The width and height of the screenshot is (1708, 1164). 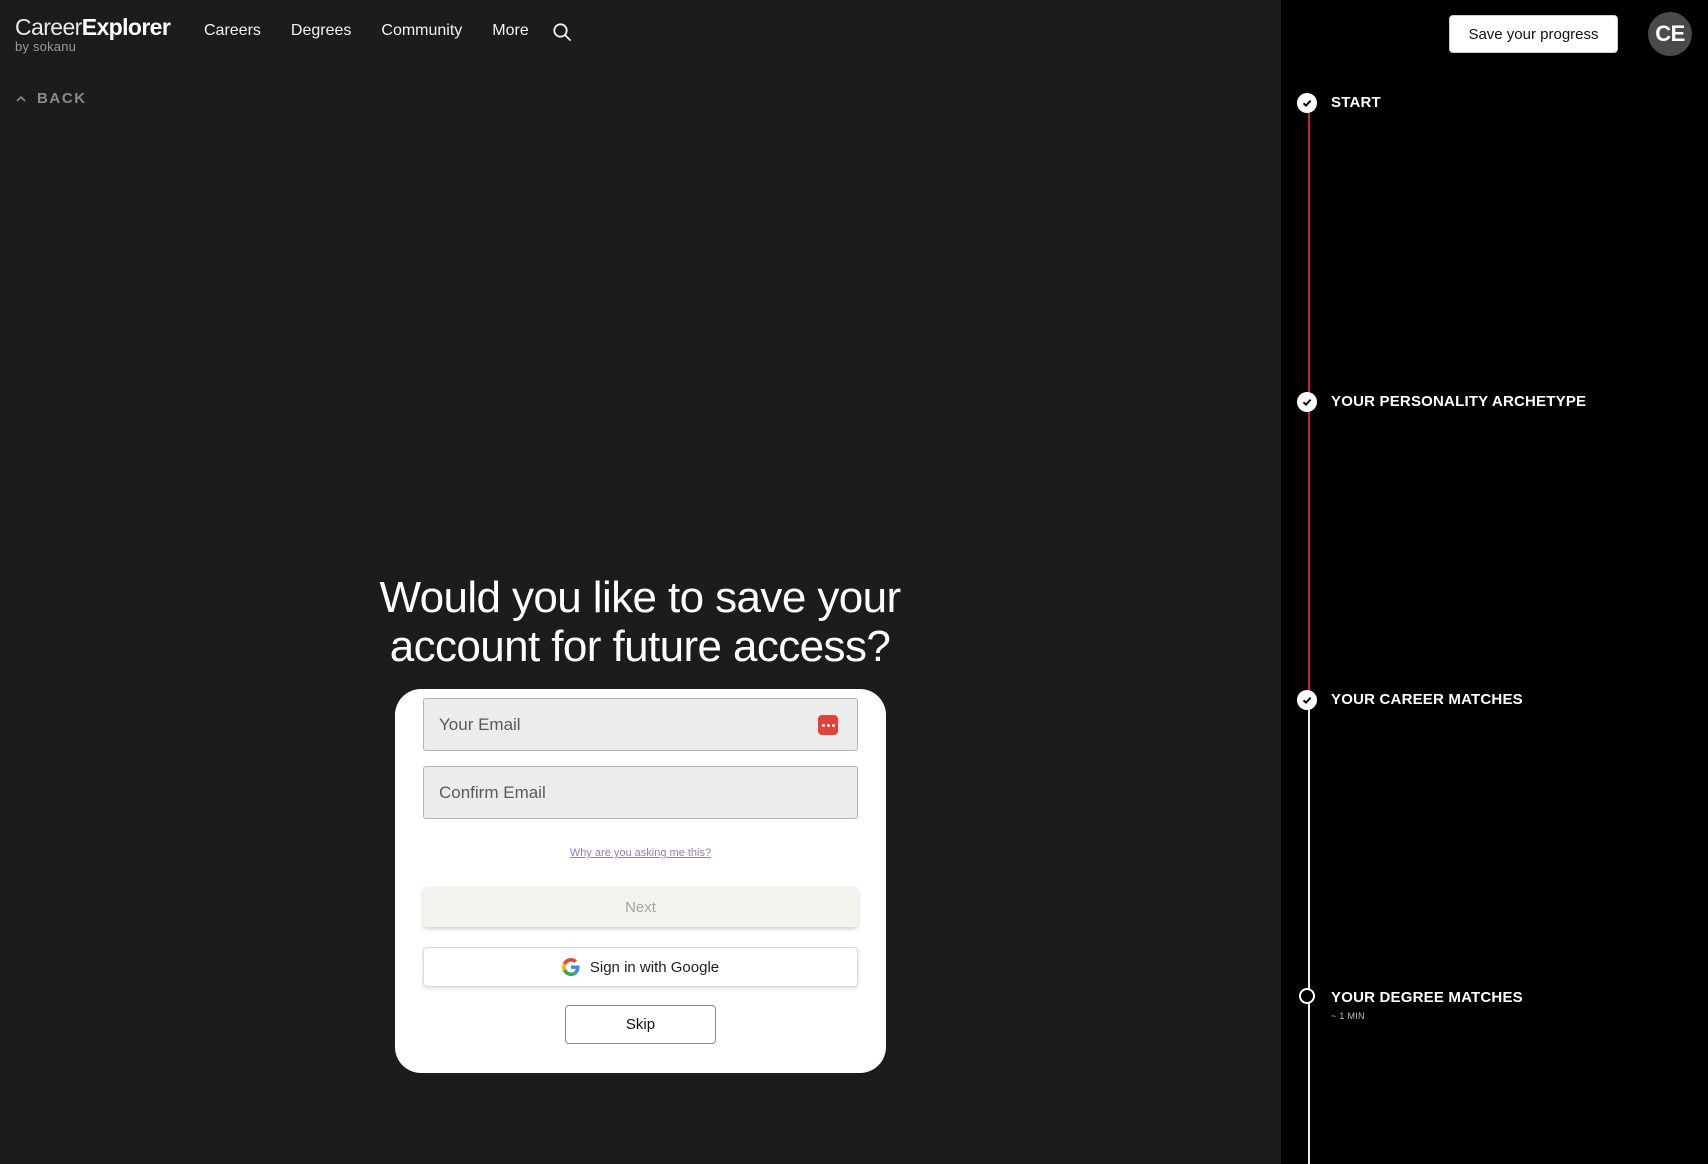 I want to click on google-icon, so click(x=570, y=967).